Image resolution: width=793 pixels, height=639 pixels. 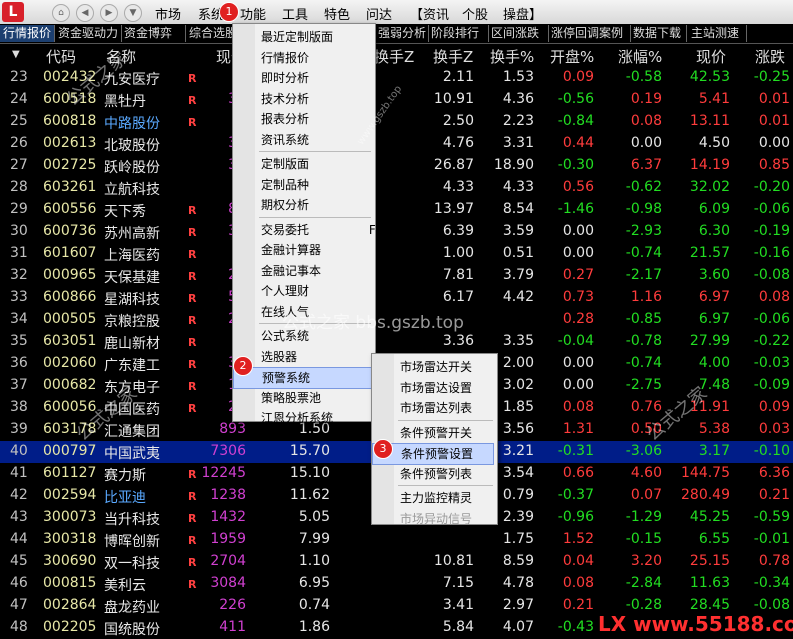 What do you see at coordinates (279, 356) in the screenshot?
I see `menu-item-label: 选股器` at bounding box center [279, 356].